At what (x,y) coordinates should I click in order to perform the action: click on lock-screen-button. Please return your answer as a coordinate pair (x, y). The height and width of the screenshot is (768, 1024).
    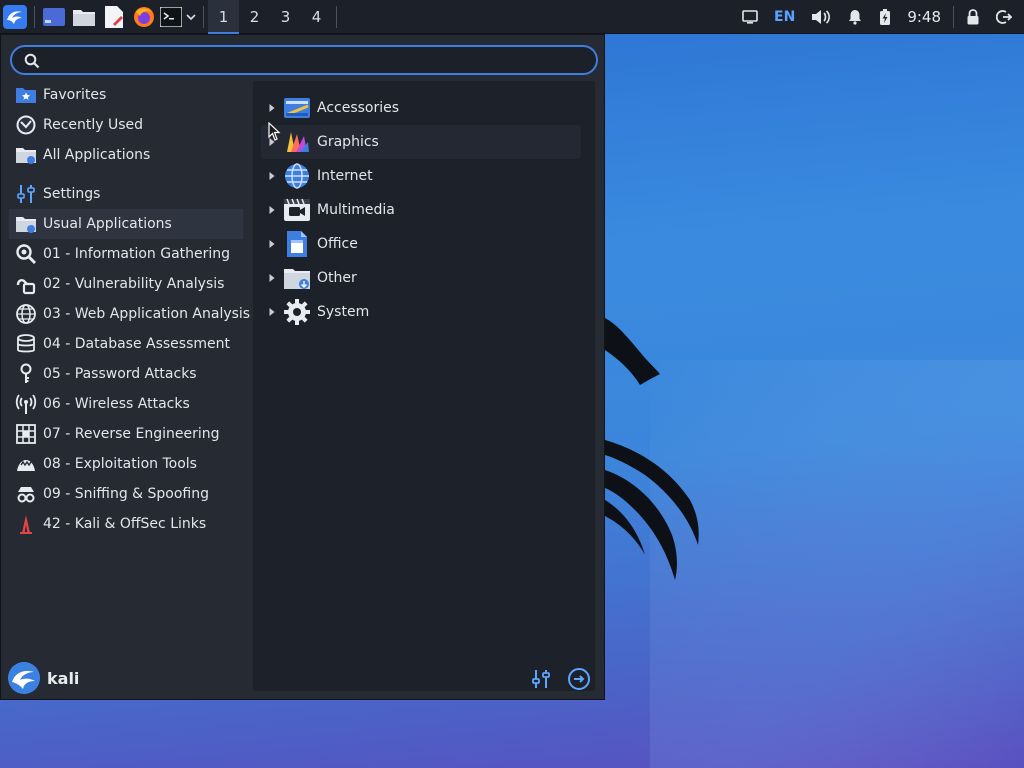
    Looking at the image, I should click on (973, 17).